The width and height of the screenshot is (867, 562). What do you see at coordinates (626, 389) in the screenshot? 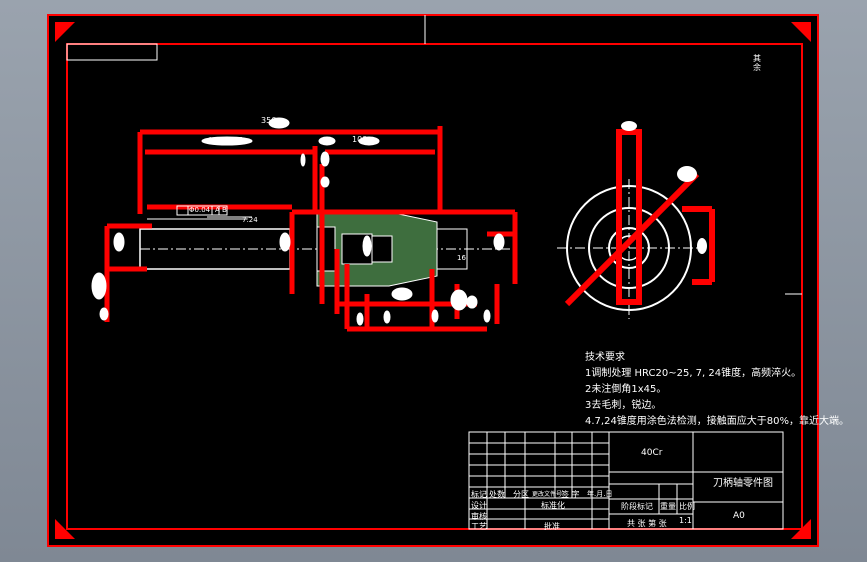
I see `note-item-2: 2未注倒角1x45。` at bounding box center [626, 389].